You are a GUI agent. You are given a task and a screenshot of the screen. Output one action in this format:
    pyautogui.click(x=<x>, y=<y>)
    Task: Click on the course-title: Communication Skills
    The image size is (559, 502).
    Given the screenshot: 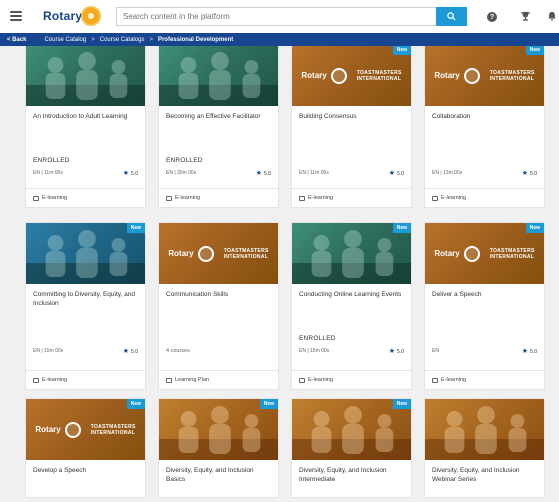 What is the action you would take?
    pyautogui.click(x=220, y=294)
    